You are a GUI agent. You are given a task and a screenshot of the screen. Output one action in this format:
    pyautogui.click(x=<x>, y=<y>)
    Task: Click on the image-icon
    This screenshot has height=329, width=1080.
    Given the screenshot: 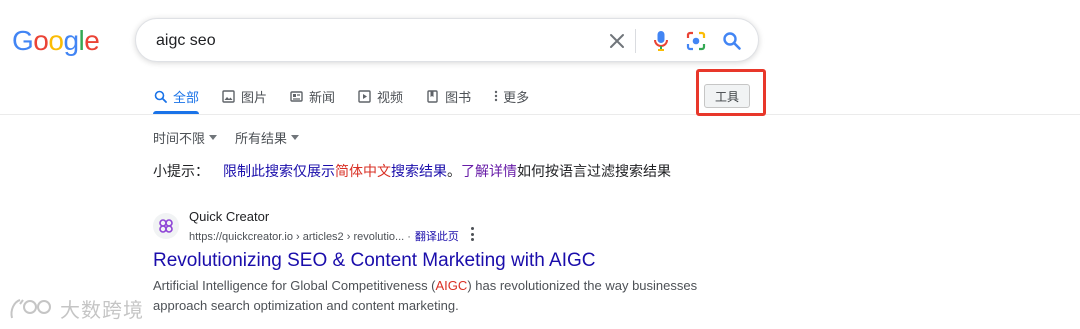 What is the action you would take?
    pyautogui.click(x=228, y=96)
    